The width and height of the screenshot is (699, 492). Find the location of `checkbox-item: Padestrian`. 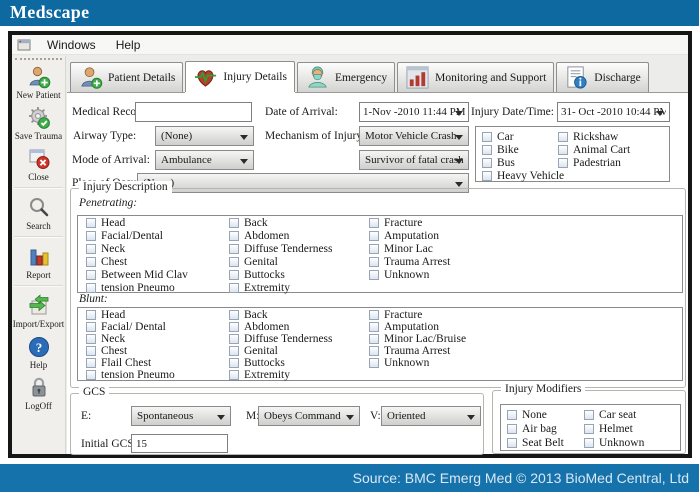

checkbox-item: Padestrian is located at coordinates (594, 162).